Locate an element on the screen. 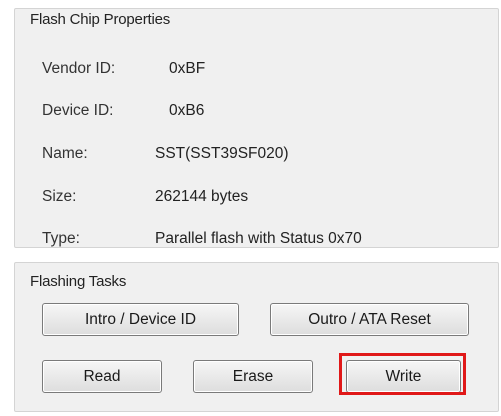 The width and height of the screenshot is (501, 416). chip-name-value: SST(SST39SF020) is located at coordinates (222, 153).